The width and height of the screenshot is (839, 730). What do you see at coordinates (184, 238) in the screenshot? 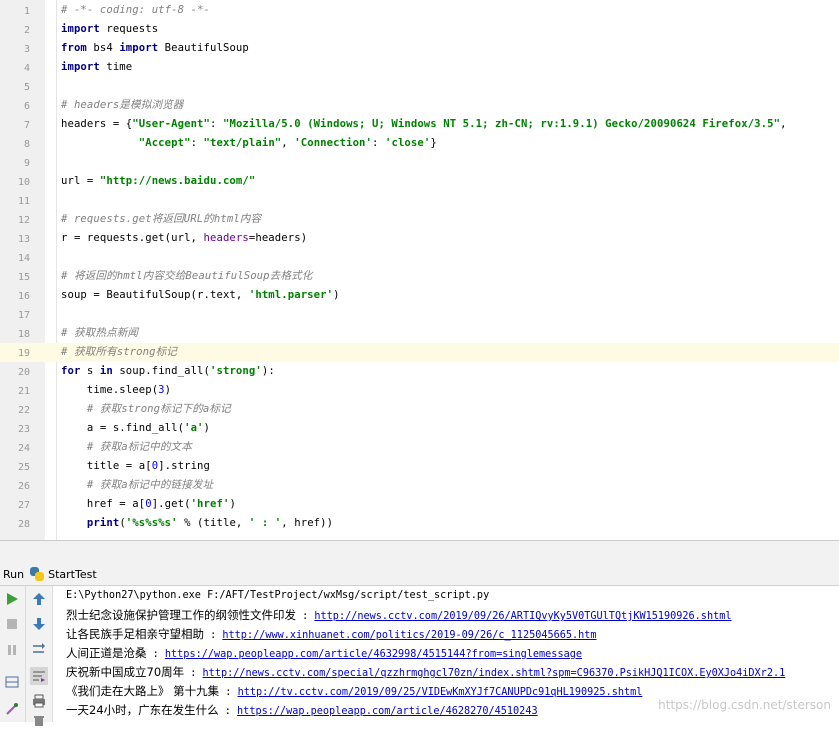
I see `code-text: r = requests.get(url, headers=headers)` at bounding box center [184, 238].